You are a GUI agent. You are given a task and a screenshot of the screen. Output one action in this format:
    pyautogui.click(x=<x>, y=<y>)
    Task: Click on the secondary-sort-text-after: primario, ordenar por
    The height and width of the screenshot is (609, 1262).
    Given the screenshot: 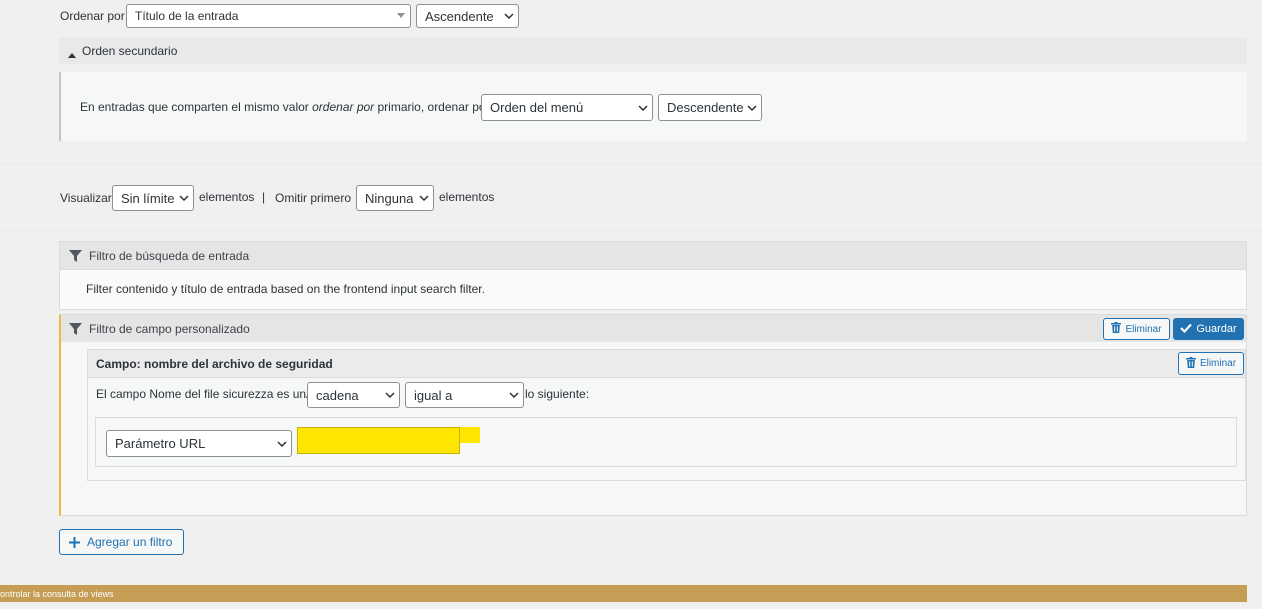 What is the action you would take?
    pyautogui.click(x=432, y=107)
    